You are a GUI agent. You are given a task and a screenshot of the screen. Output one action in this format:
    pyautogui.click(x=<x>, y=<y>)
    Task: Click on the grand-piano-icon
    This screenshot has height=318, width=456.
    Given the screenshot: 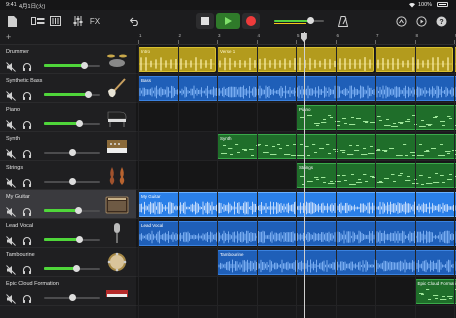 What is the action you would take?
    pyautogui.click(x=118, y=118)
    